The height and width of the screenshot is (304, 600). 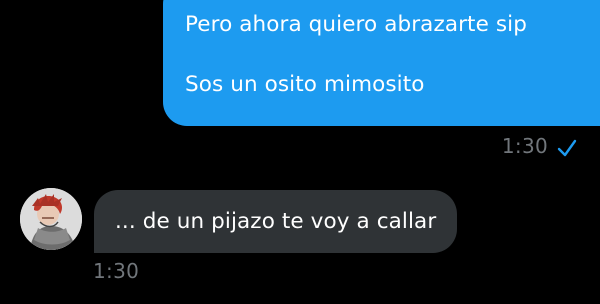 I want to click on incoming-message-text: ... de un pijazo te voy a callar, so click(x=276, y=221).